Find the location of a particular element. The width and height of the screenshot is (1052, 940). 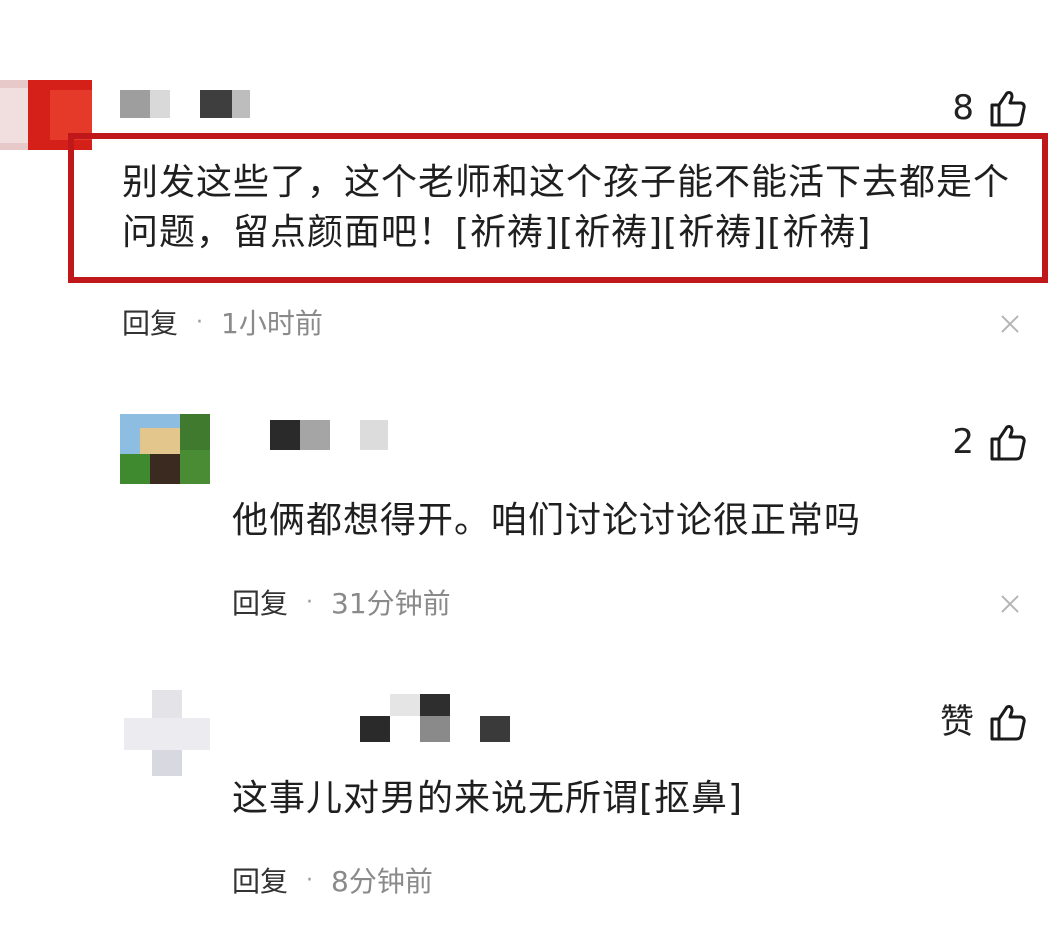

comment-text: 这事儿对男的来说无所谓[抠鼻] is located at coordinates (488, 798).